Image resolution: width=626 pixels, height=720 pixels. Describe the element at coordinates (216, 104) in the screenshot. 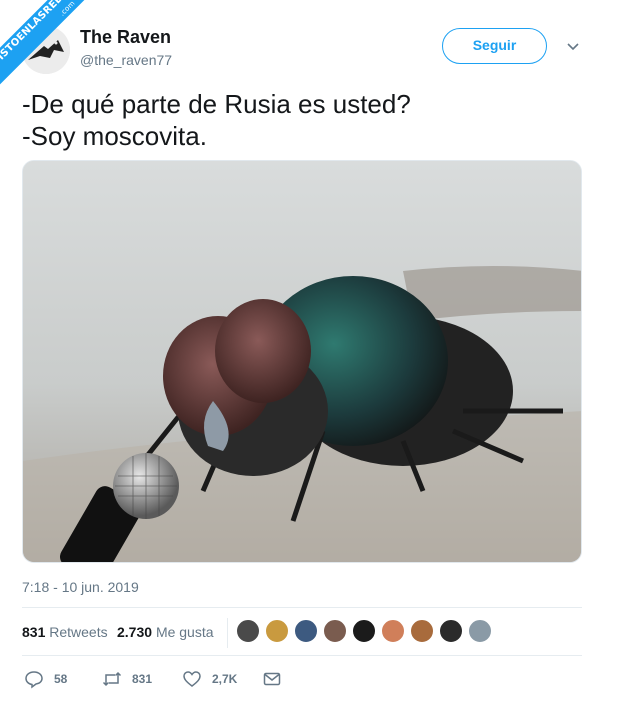

I see `tweet-line-1: -De qué parte de Rusia es usted?` at that location.